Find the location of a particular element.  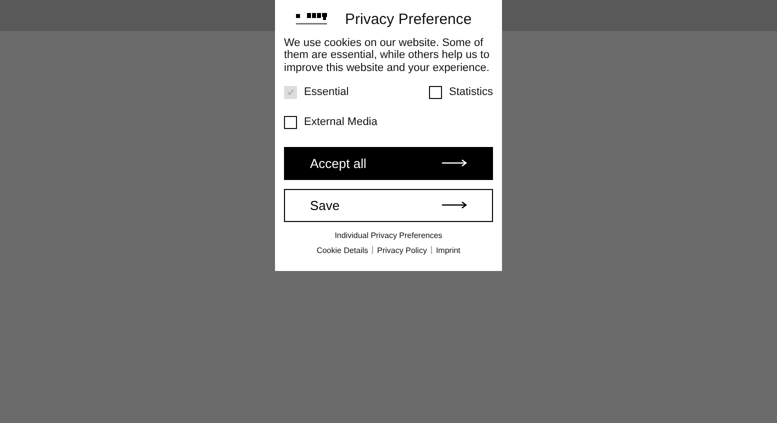

save-button: Save is located at coordinates (388, 205).